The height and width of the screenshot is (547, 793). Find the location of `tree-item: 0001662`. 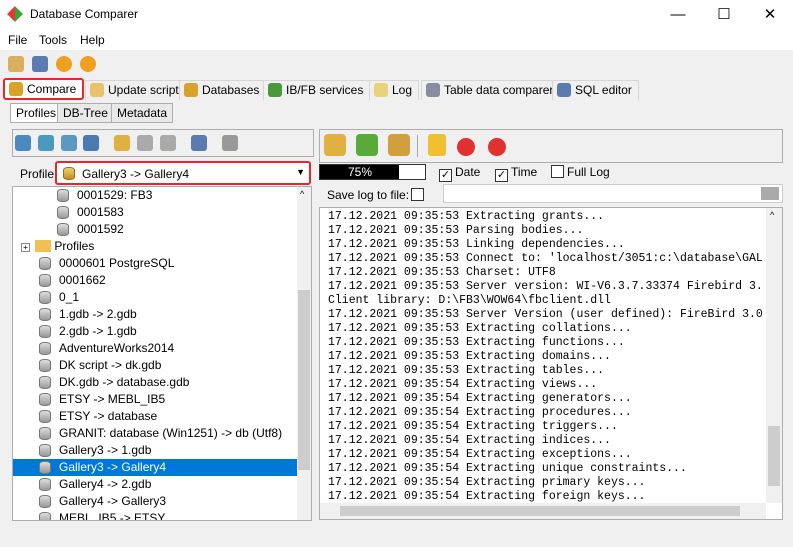

tree-item: 0001662 is located at coordinates (155, 280).